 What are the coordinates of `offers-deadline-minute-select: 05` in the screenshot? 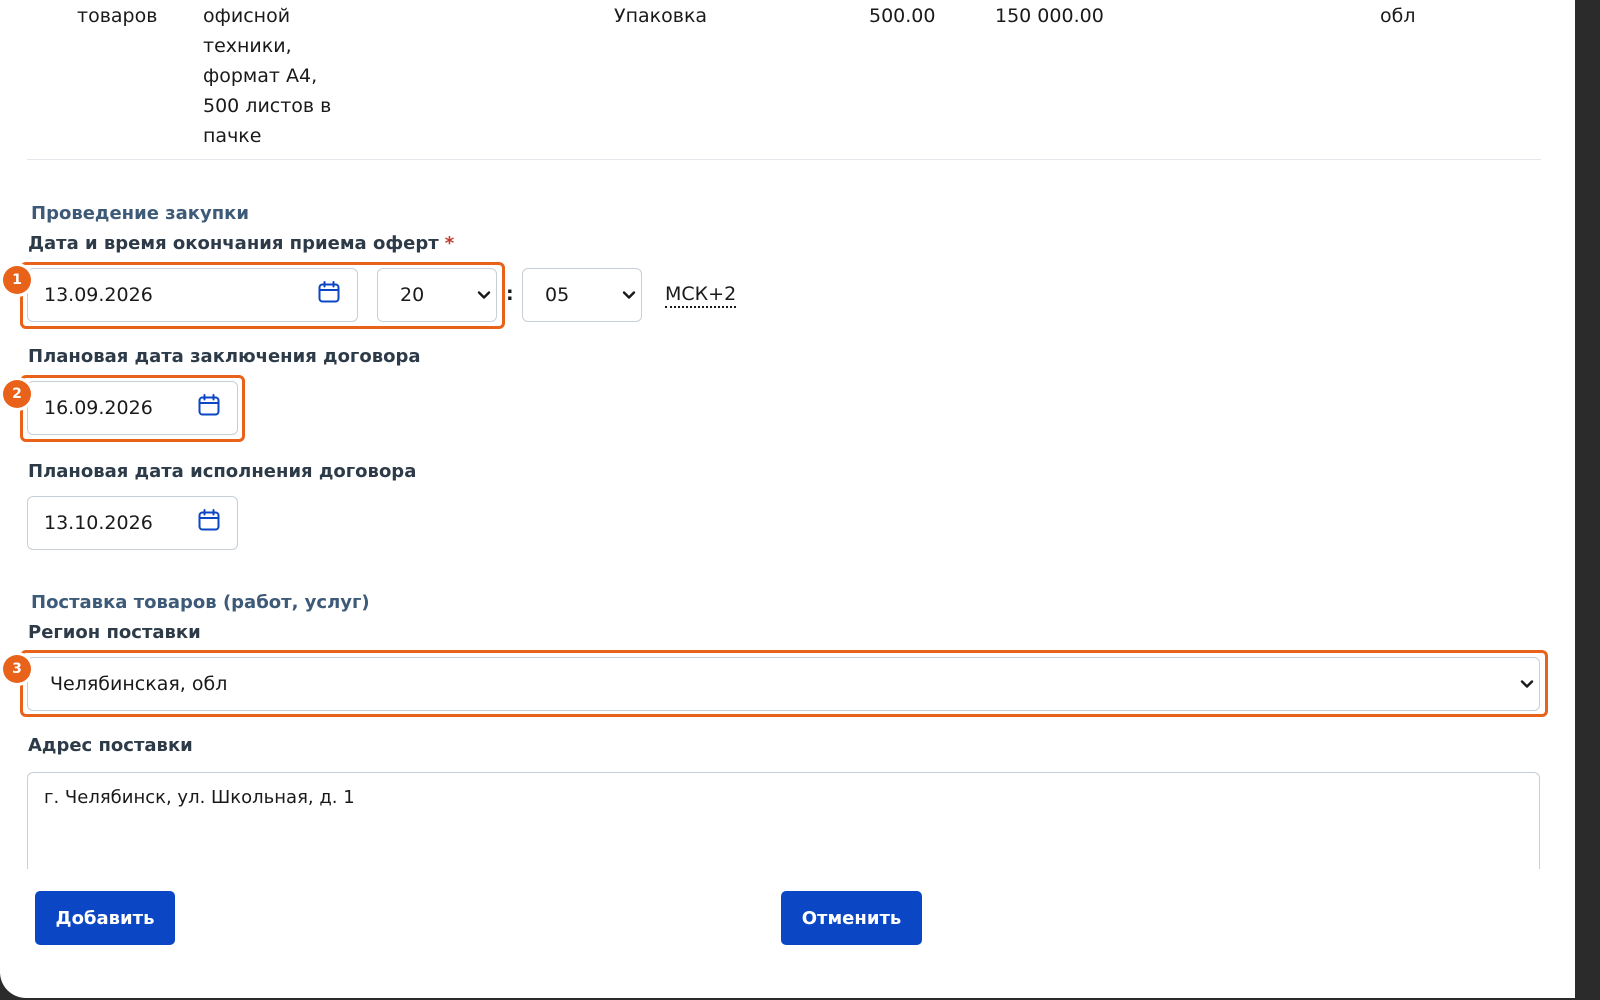 It's located at (582, 295).